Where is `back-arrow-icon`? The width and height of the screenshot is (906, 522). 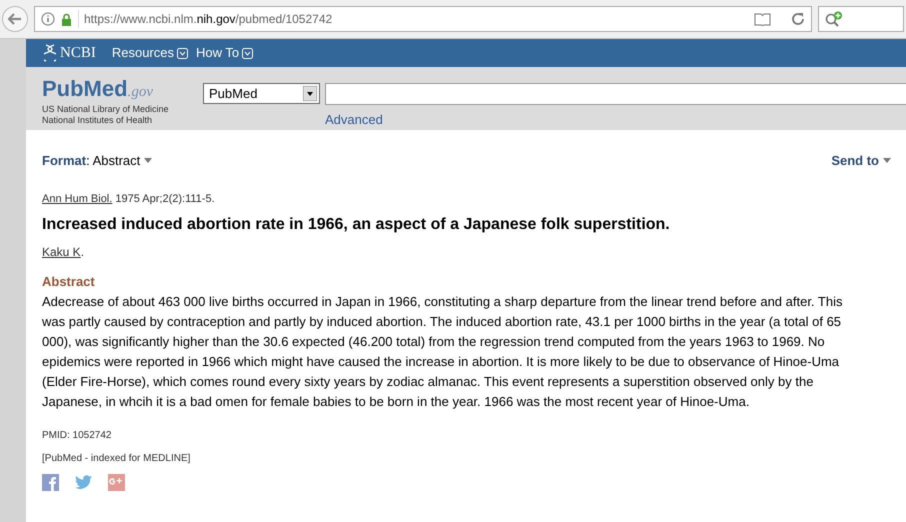 back-arrow-icon is located at coordinates (15, 19).